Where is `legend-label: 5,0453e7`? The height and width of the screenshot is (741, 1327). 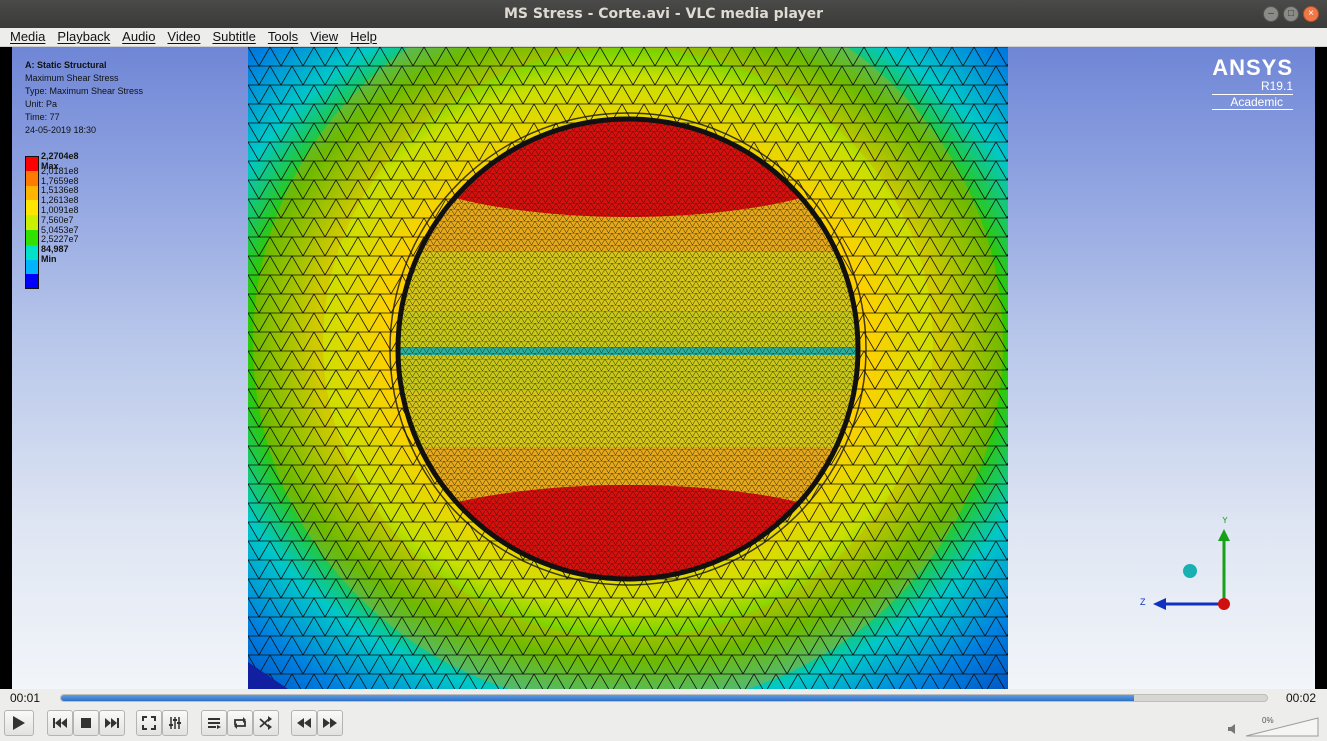
legend-label: 5,0453e7 is located at coordinates (60, 229).